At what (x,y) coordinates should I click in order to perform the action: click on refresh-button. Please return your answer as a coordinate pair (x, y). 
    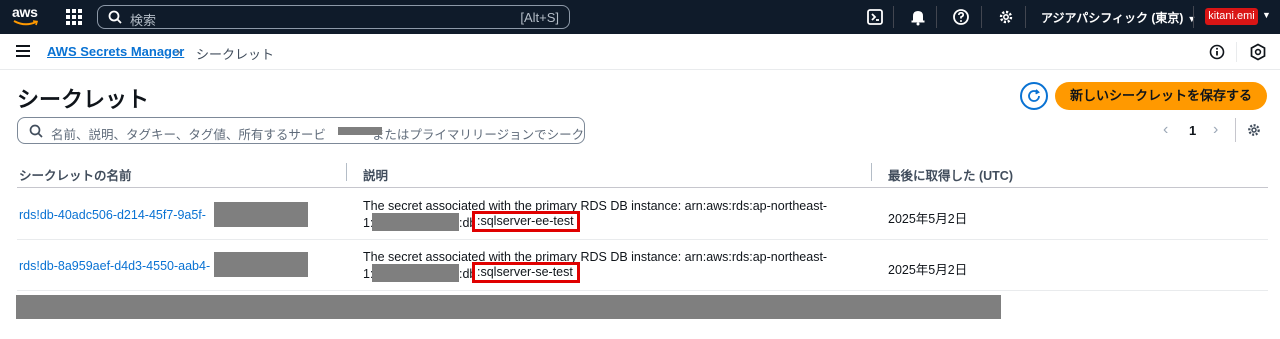
    Looking at the image, I should click on (1034, 96).